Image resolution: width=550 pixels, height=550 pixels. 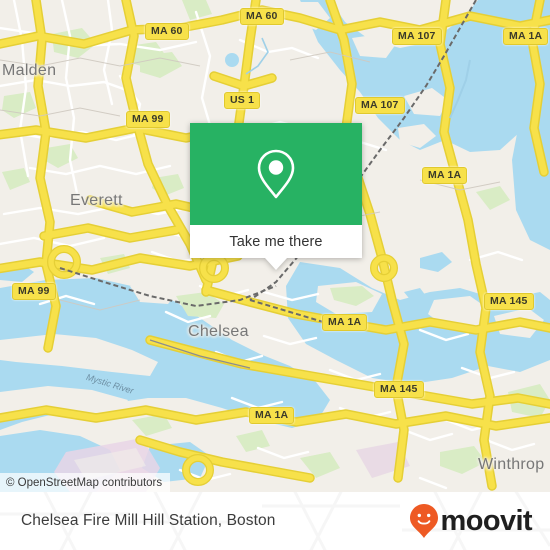 I want to click on shield-ma-1a-d: MA 1A, so click(x=272, y=415).